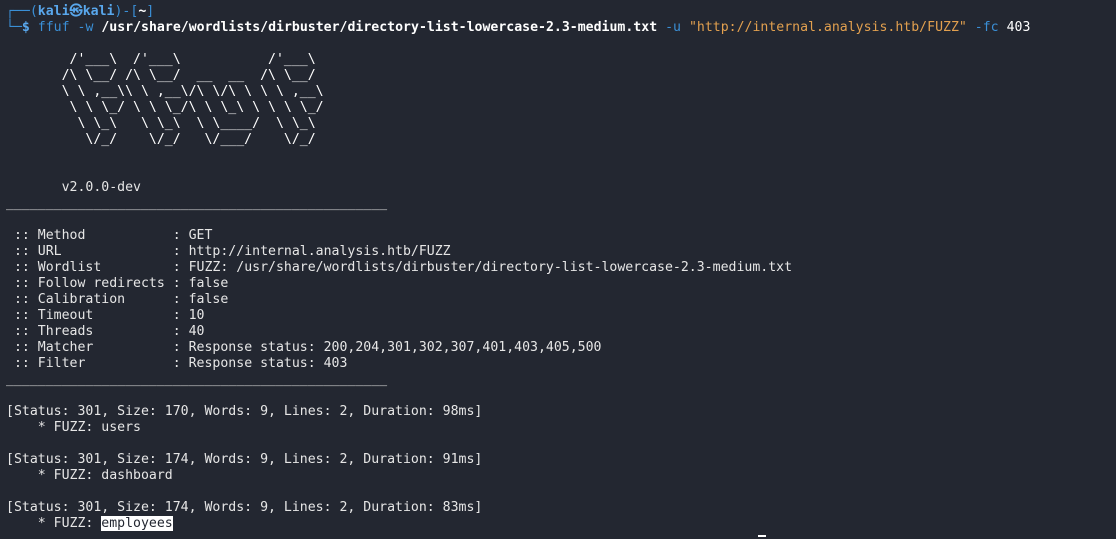 Image resolution: width=1116 pixels, height=539 pixels. Describe the element at coordinates (85, 27) in the screenshot. I see `command-flag-w: -w` at that location.